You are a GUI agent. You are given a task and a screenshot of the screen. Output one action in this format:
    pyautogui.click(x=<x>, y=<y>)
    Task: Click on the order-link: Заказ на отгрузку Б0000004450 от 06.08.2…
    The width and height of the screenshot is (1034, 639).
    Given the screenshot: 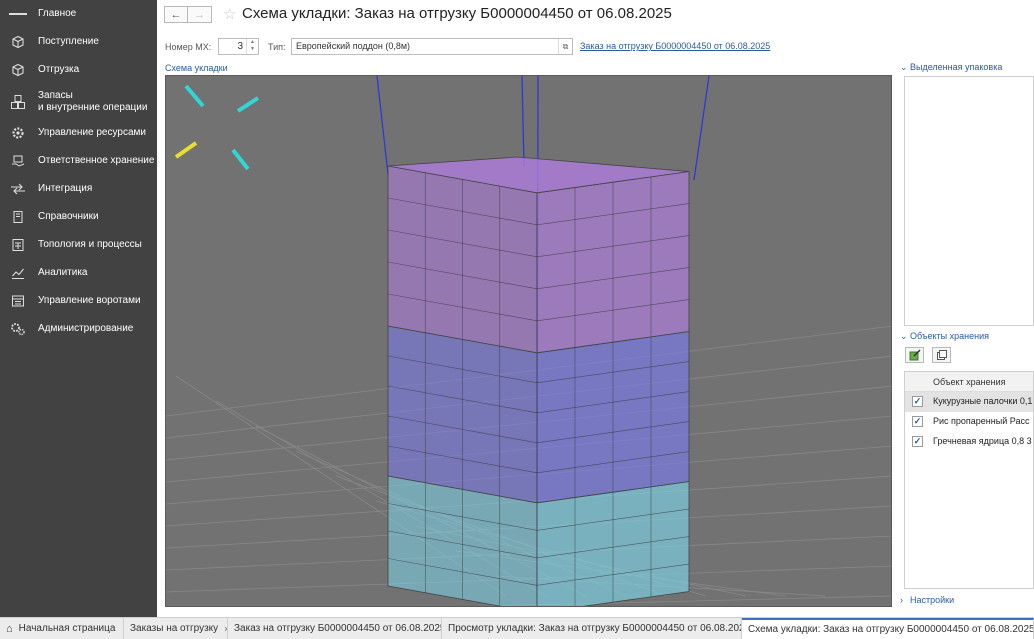 What is the action you would take?
    pyautogui.click(x=675, y=46)
    